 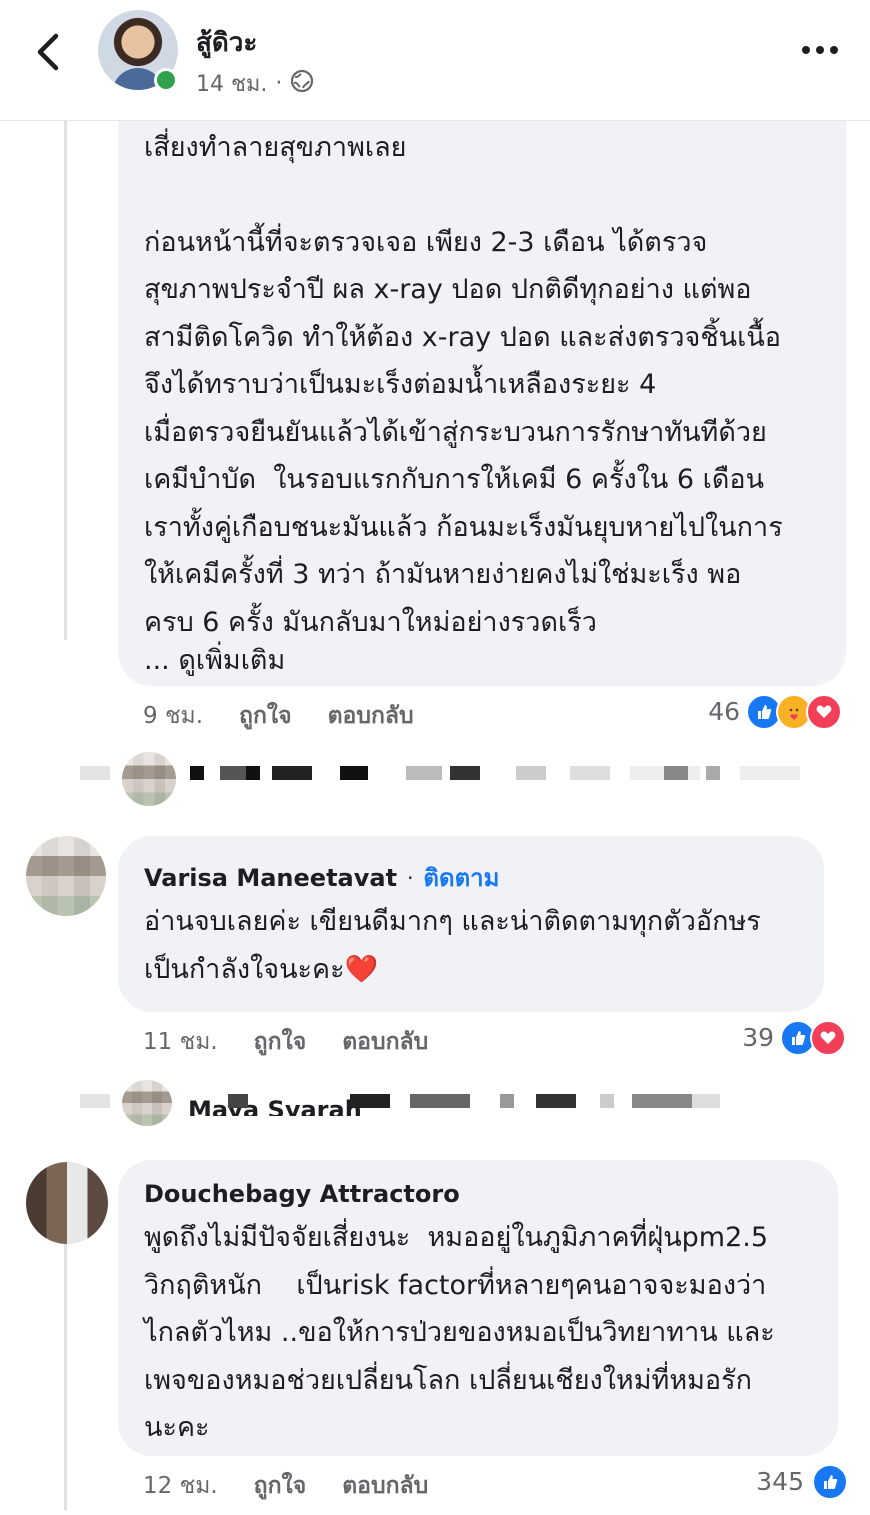 What do you see at coordinates (461, 877) in the screenshot?
I see `follow-button: ติดตาม` at bounding box center [461, 877].